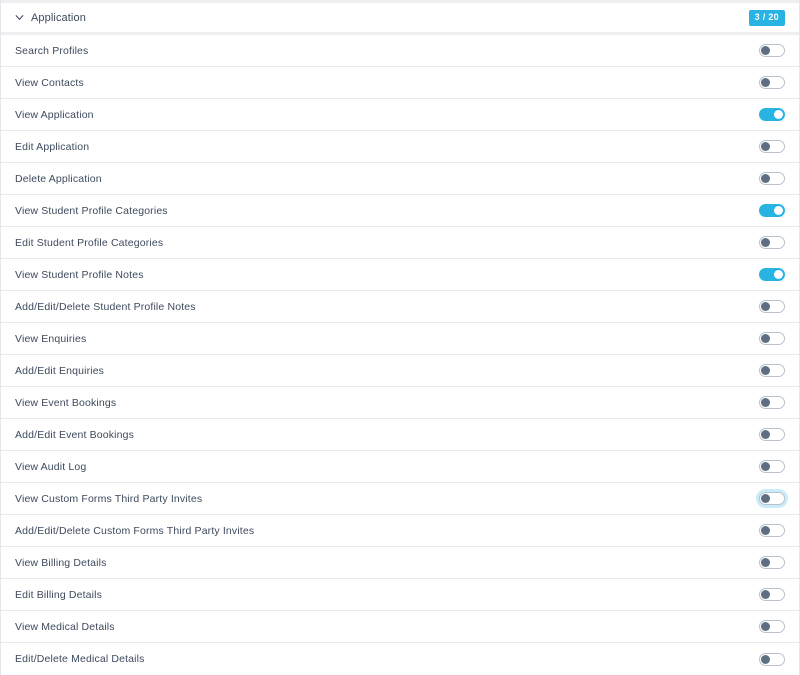  What do you see at coordinates (59, 594) in the screenshot?
I see `permission-label: Edit Billing Details` at bounding box center [59, 594].